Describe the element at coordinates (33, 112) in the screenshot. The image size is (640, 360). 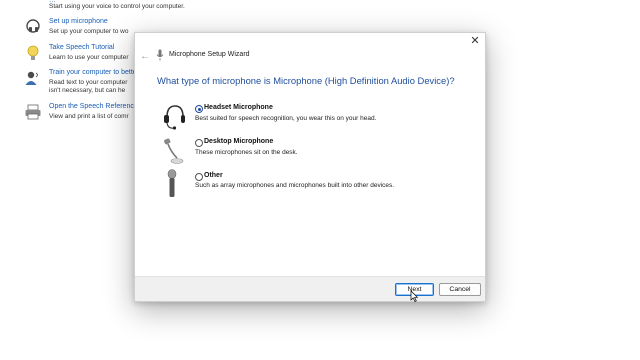
I see `printer-icon` at that location.